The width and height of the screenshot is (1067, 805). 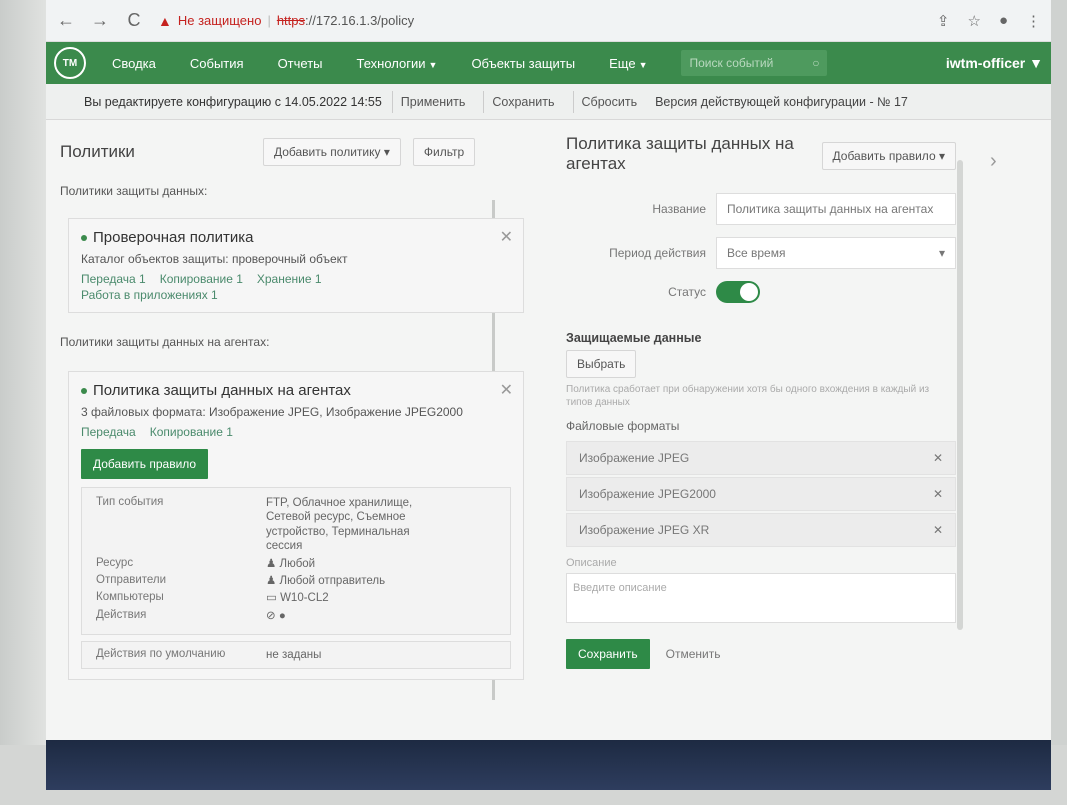 What do you see at coordinates (761, 597) in the screenshot?
I see `description-field: Введите описание` at bounding box center [761, 597].